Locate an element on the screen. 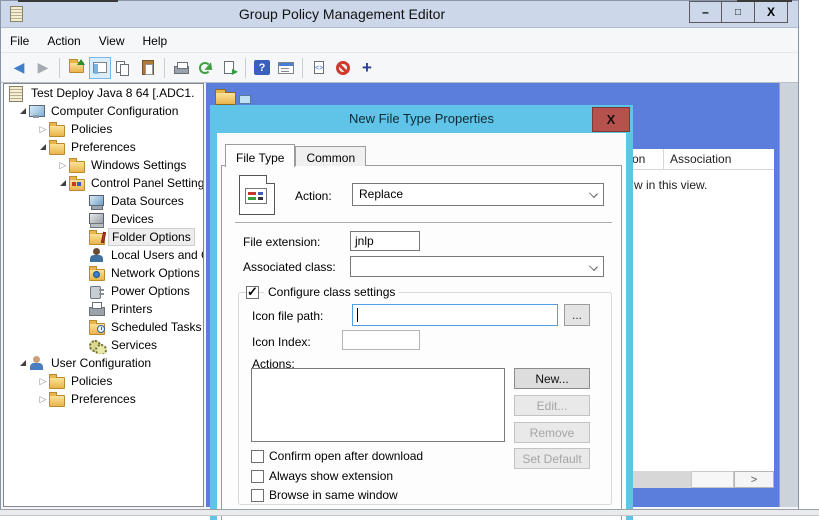 The width and height of the screenshot is (819, 520). tree-item-local-users-and-groups: Local Users and G is located at coordinates (103, 255).